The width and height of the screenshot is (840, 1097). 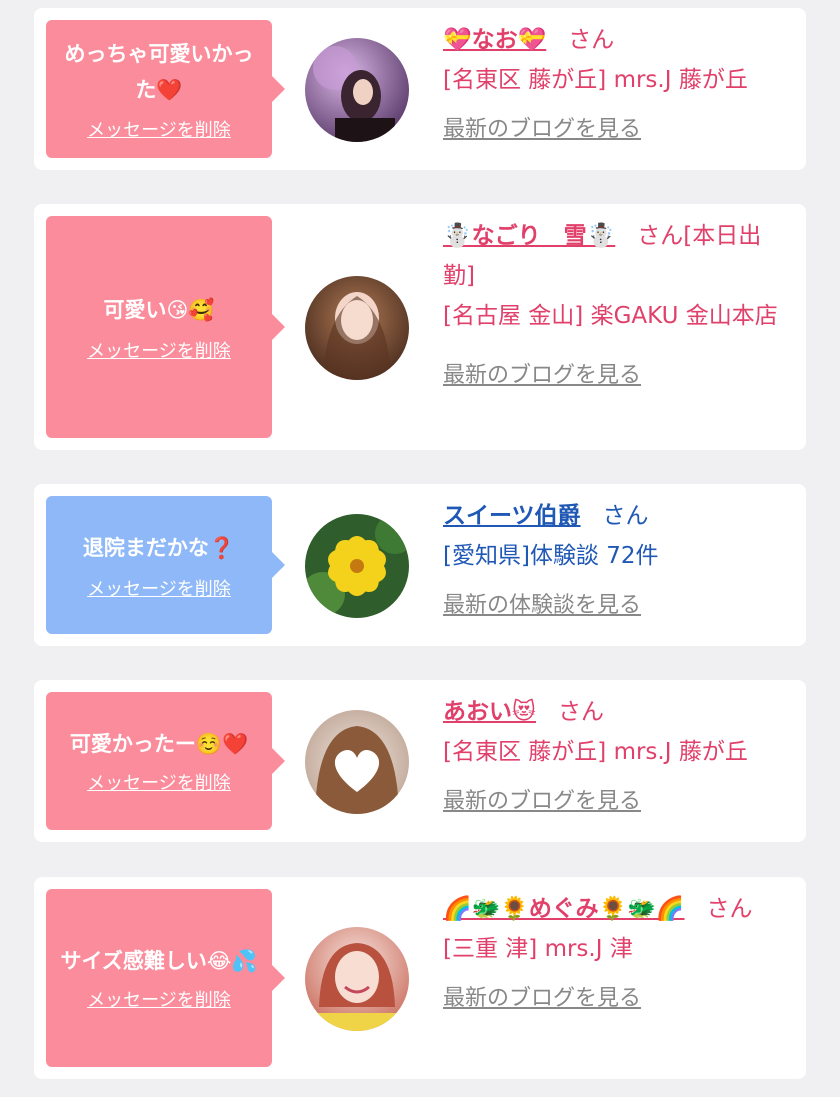 What do you see at coordinates (159, 548) in the screenshot?
I see `message-text: 退院まだかな❓` at bounding box center [159, 548].